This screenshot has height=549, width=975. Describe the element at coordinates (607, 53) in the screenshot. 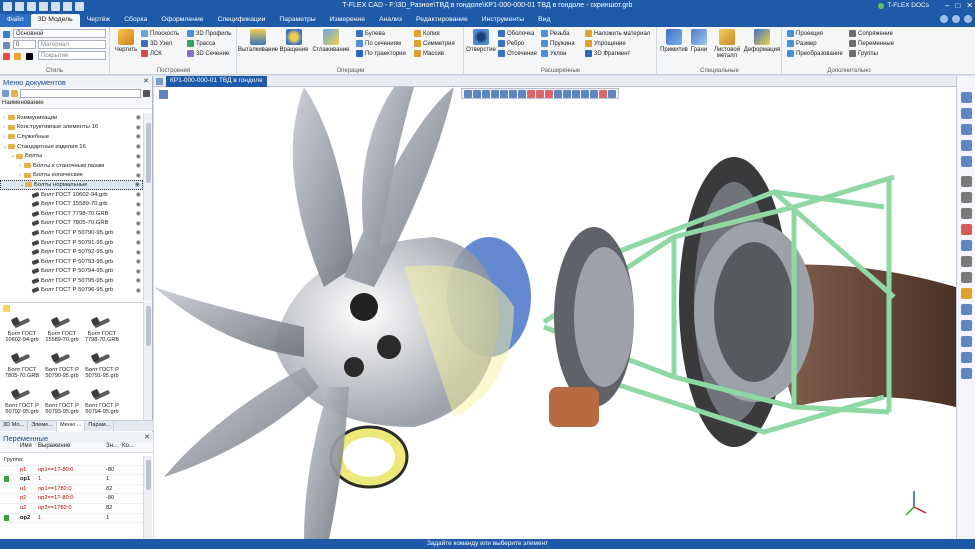

I see `fragment-button: 3D Фрагмент` at that location.